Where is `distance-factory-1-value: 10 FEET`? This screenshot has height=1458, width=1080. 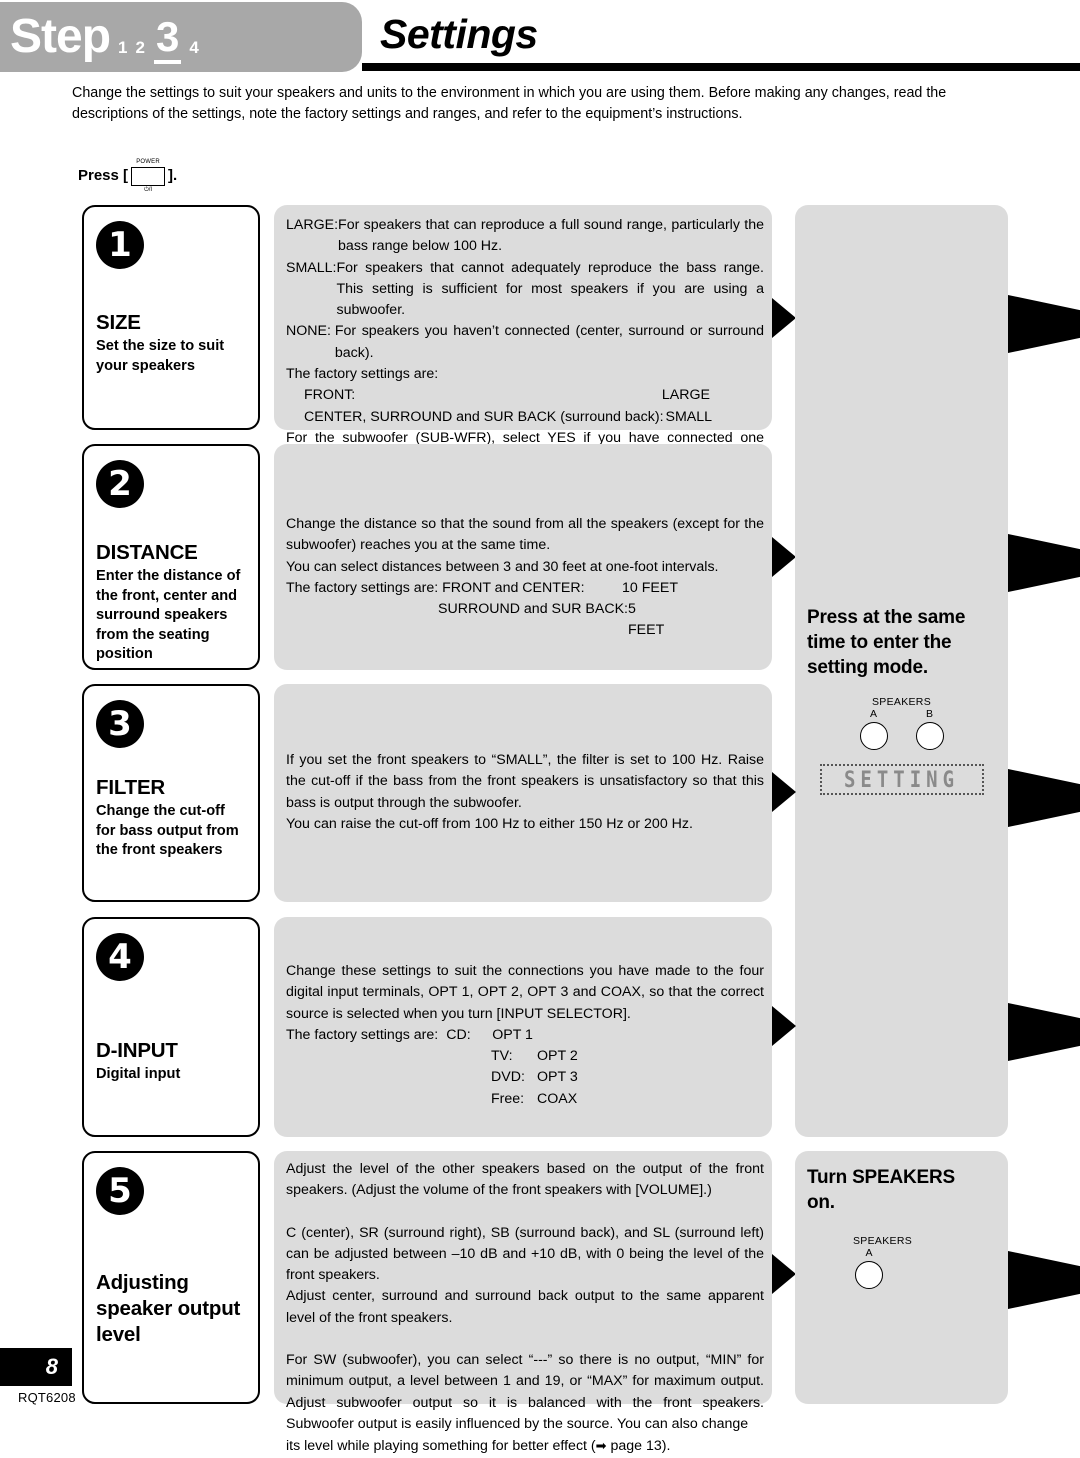
distance-factory-1-value: 10 FEET is located at coordinates (650, 587).